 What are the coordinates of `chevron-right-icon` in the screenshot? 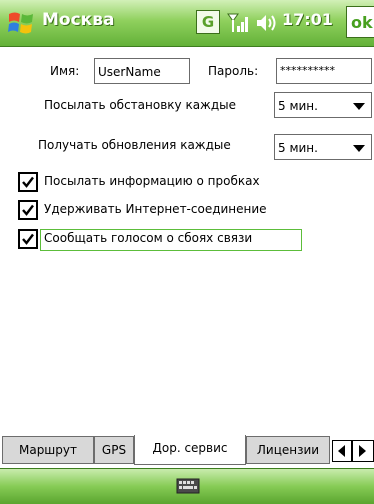 It's located at (362, 451).